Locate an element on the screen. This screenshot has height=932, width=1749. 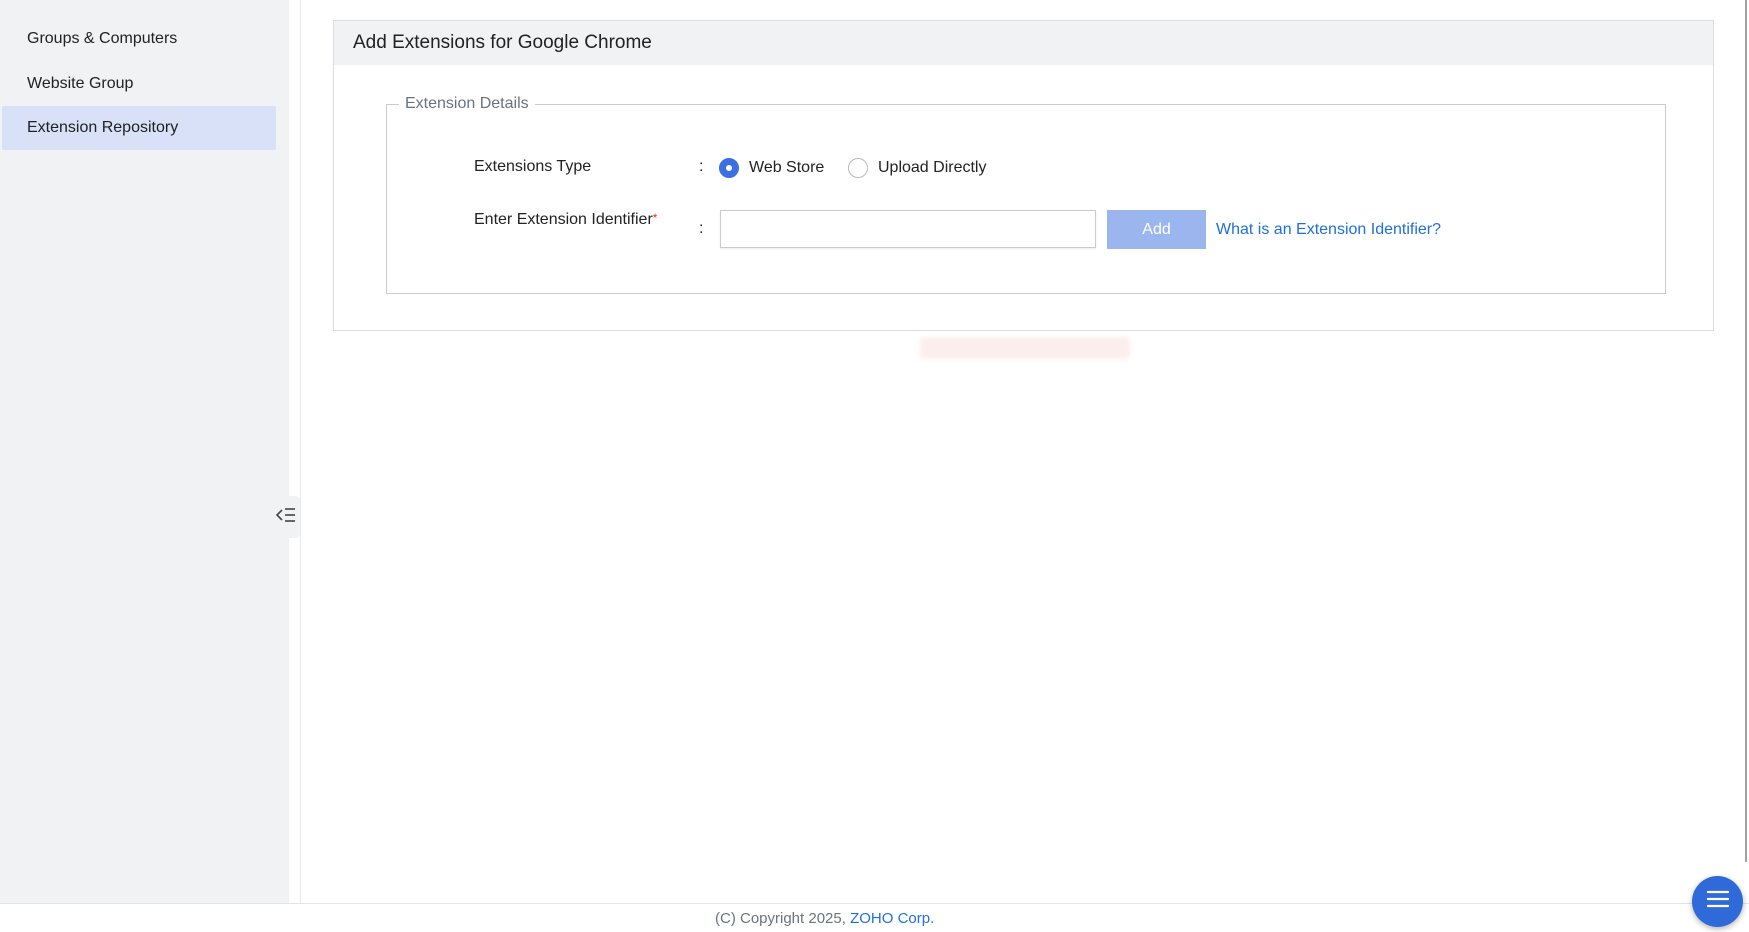
footer: (C) Copyright 2025, ZOHO Corp. is located at coordinates (824, 918).